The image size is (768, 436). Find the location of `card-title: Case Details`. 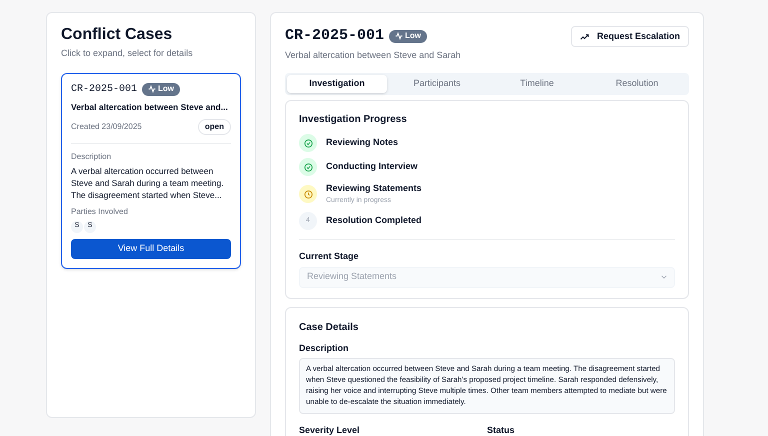

card-title: Case Details is located at coordinates (329, 327).